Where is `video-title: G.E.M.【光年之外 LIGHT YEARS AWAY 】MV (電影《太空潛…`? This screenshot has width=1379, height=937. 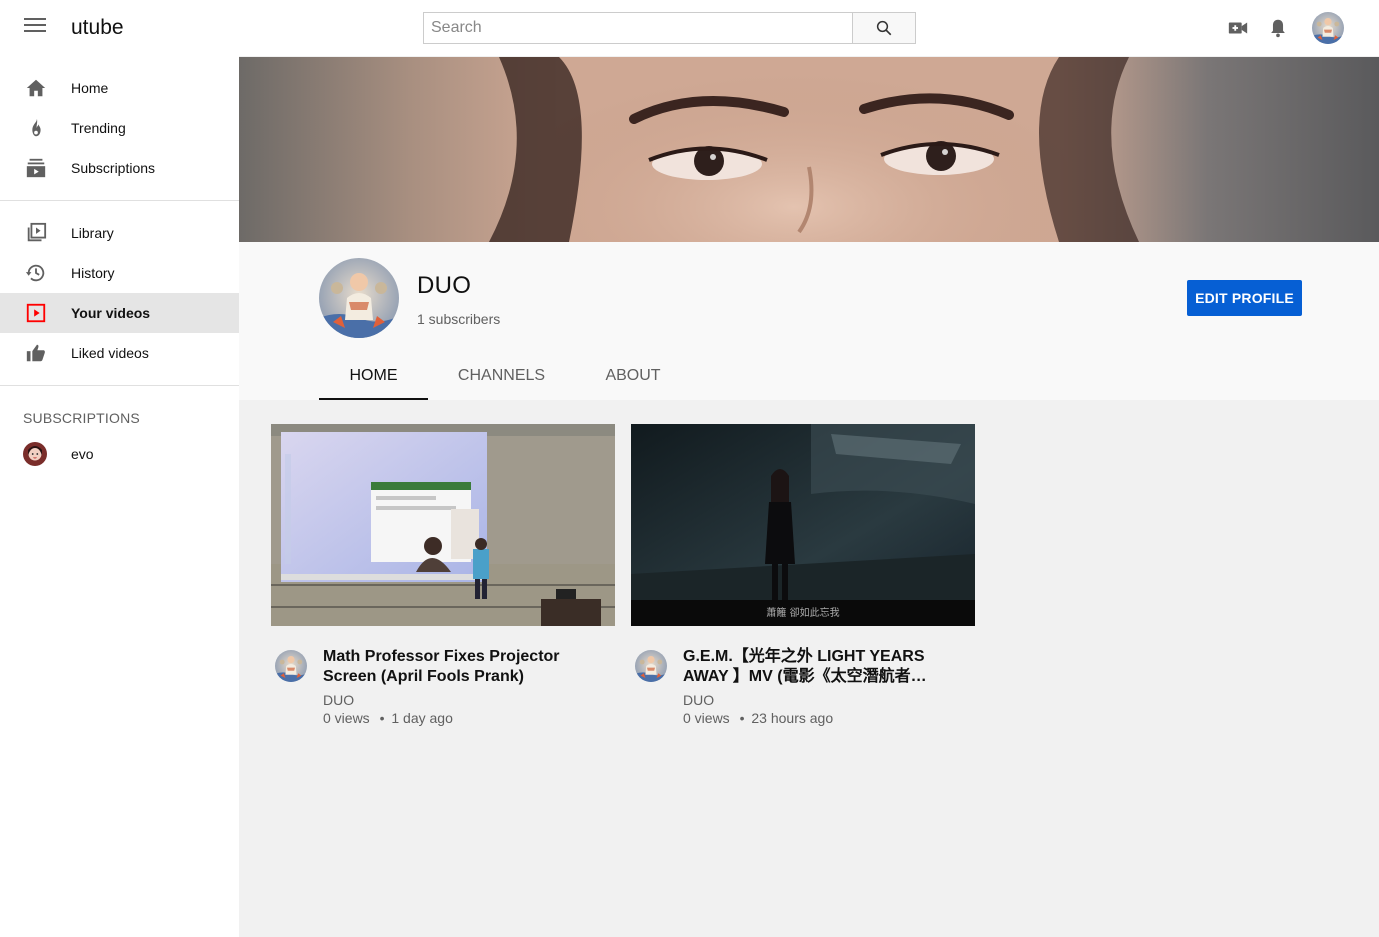
video-title: G.E.M.【光年之外 LIGHT YEARS AWAY 】MV (電影《太空潛… is located at coordinates (828, 667).